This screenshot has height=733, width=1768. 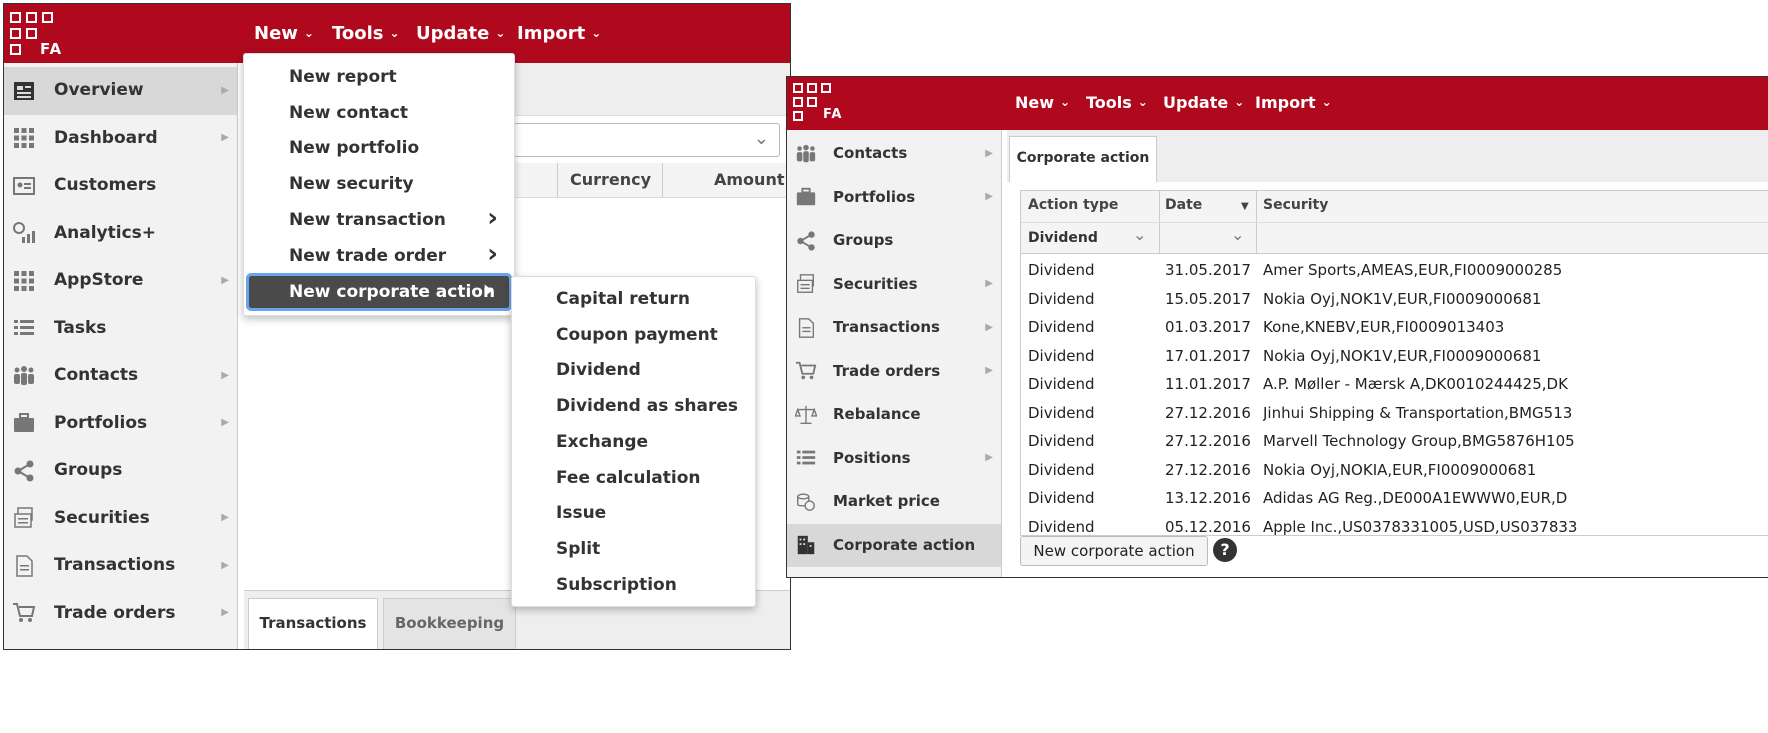 I want to click on tab-transactions: Transactions, so click(x=313, y=623).